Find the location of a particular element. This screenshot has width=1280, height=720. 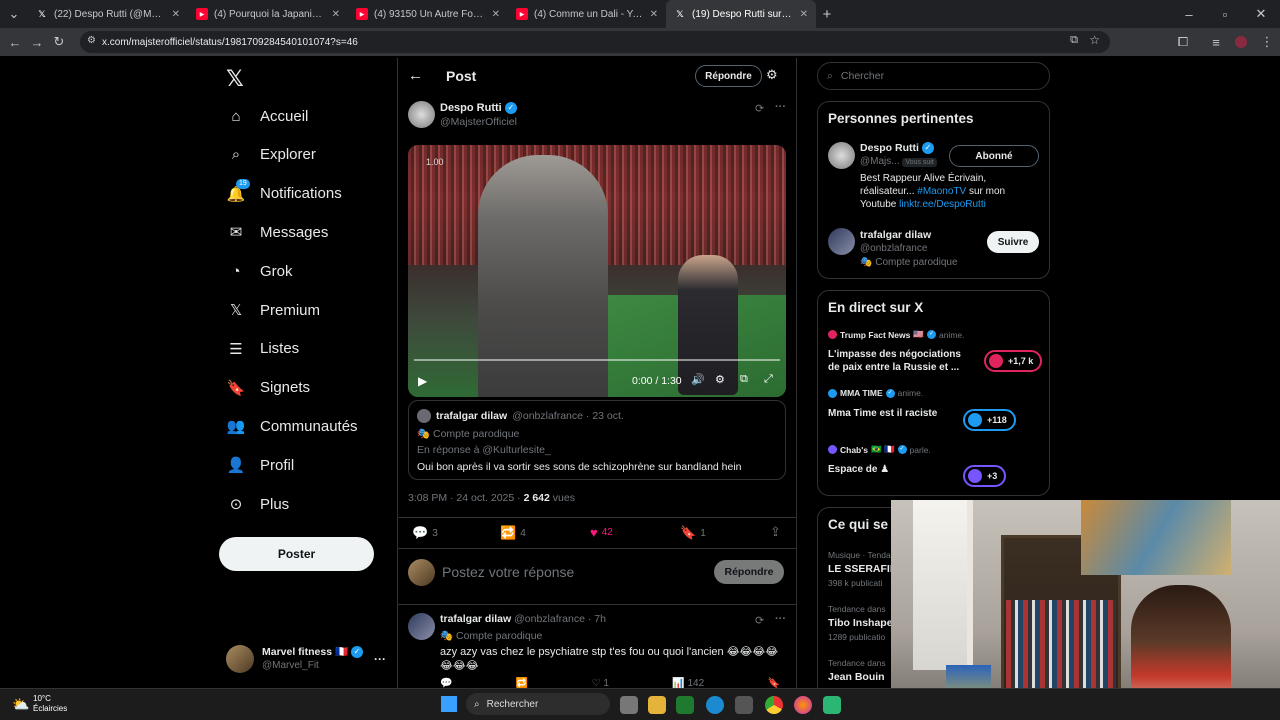

reply-header-button: Répondre is located at coordinates (728, 76).